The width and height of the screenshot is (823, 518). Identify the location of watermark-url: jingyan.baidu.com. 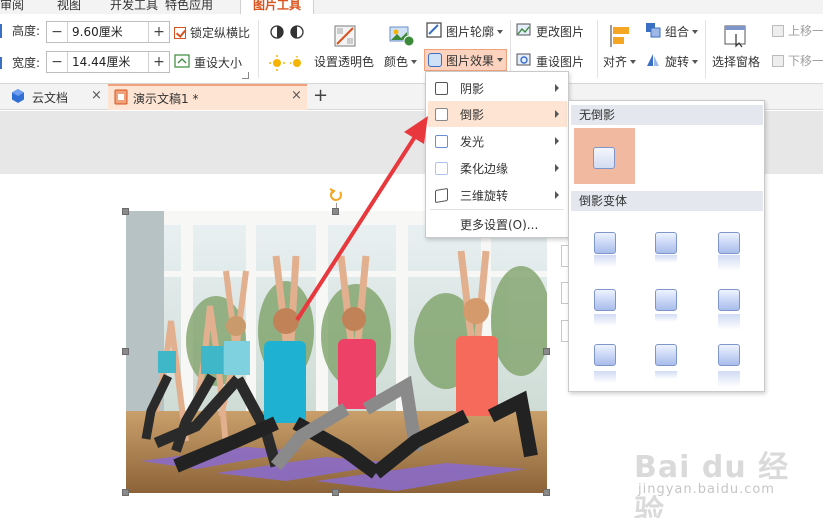
(706, 489).